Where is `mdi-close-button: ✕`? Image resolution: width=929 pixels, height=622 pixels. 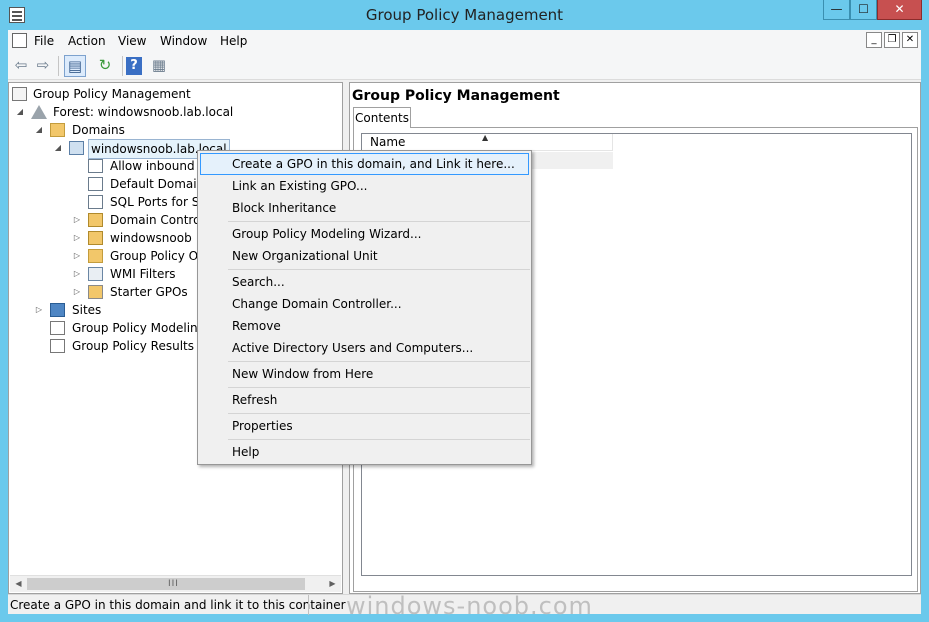
mdi-close-button: ✕ is located at coordinates (910, 40).